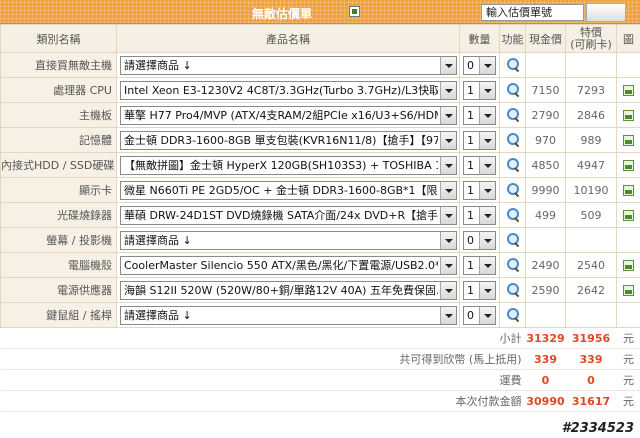 The width and height of the screenshot is (640, 438). Describe the element at coordinates (606, 12) in the screenshot. I see `quote-lookup-button` at that location.